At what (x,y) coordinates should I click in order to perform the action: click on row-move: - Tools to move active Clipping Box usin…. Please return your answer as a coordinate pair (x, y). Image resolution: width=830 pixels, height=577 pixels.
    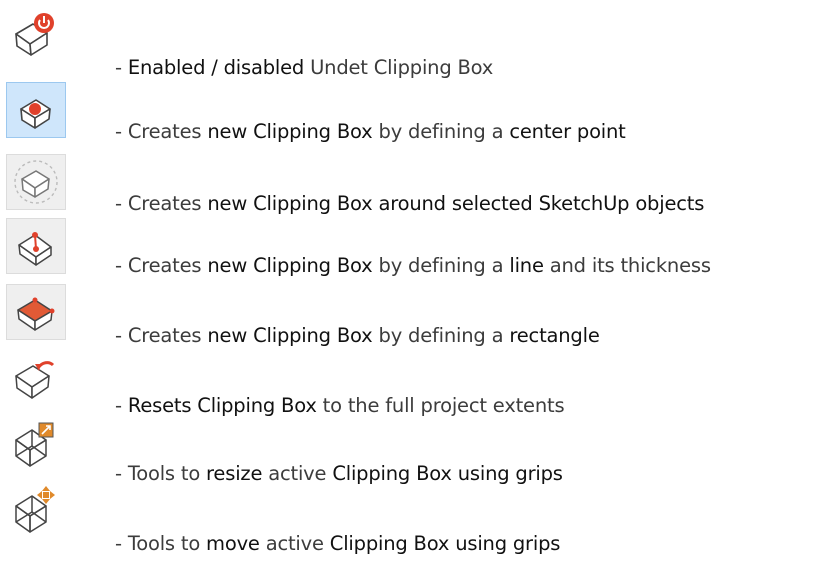
    Looking at the image, I should click on (415, 516).